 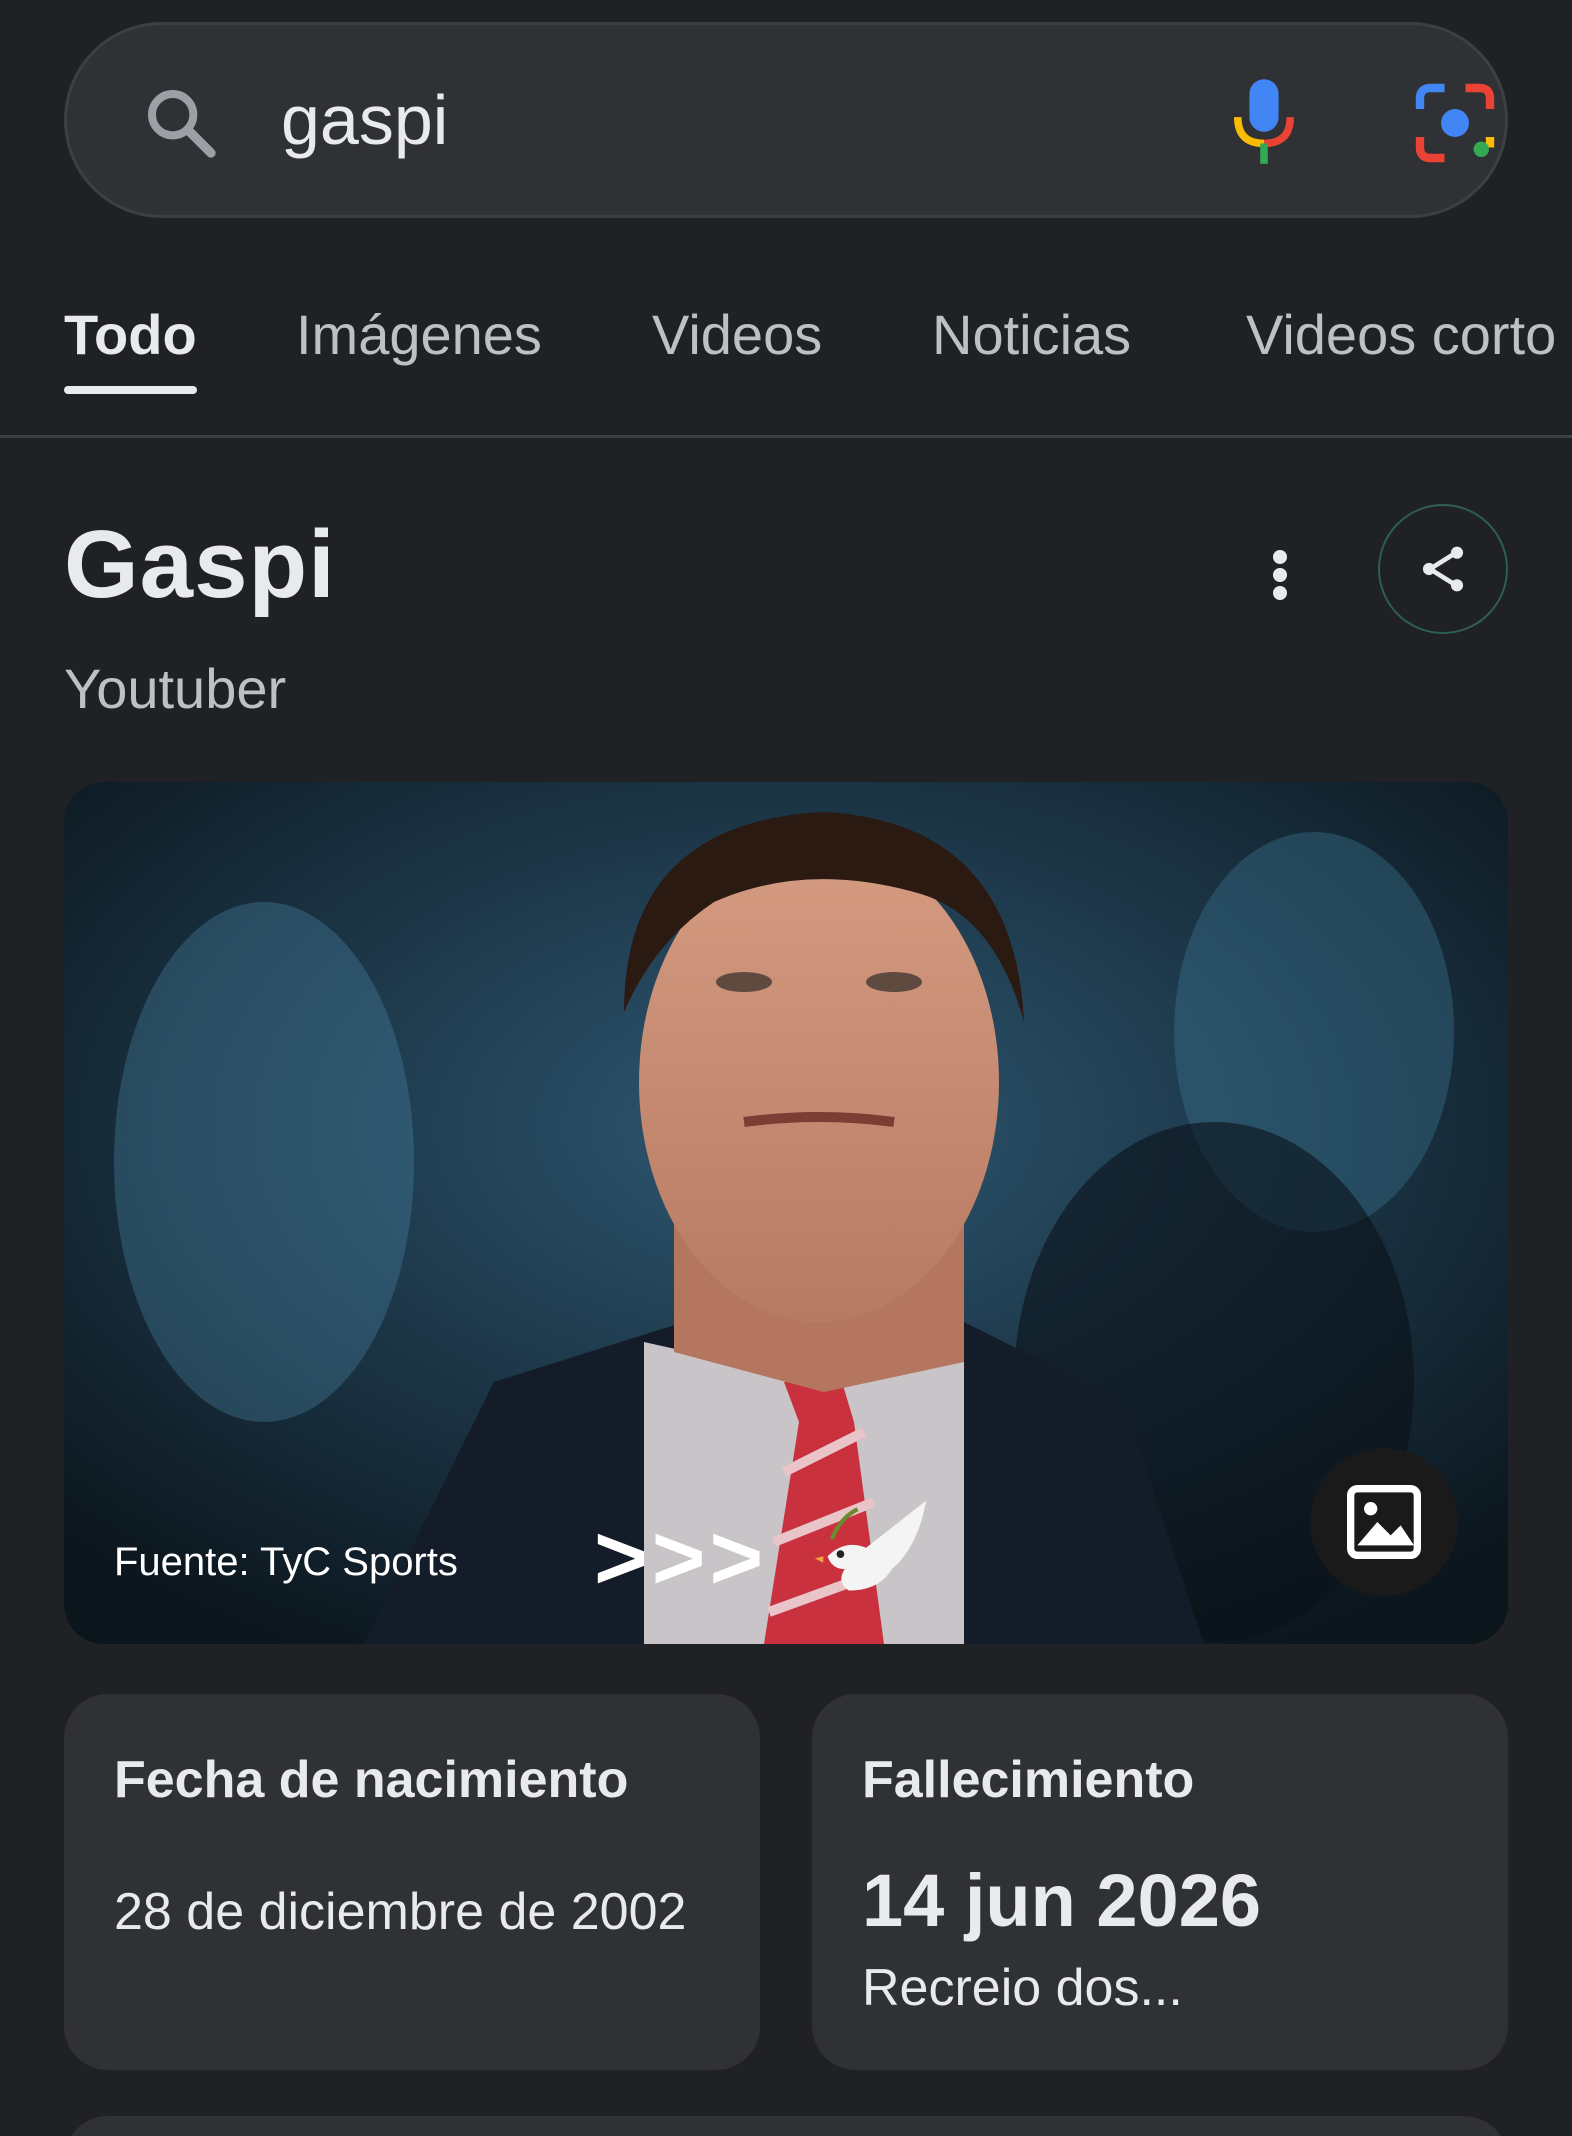 I want to click on fact-value: 28 de diciembre de 2002, so click(x=400, y=1912).